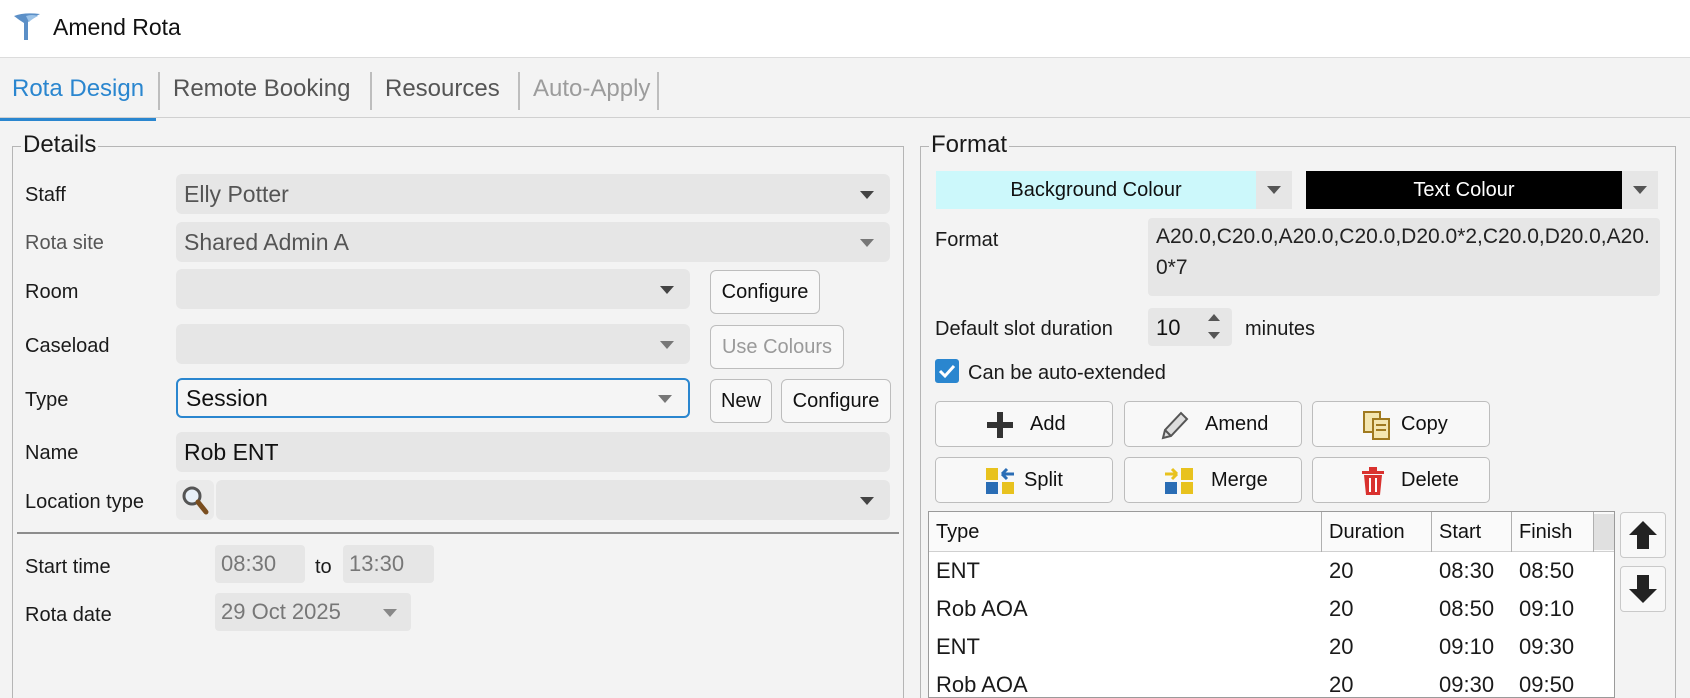 The height and width of the screenshot is (698, 1690). What do you see at coordinates (45, 195) in the screenshot?
I see `staff-label: Staff` at bounding box center [45, 195].